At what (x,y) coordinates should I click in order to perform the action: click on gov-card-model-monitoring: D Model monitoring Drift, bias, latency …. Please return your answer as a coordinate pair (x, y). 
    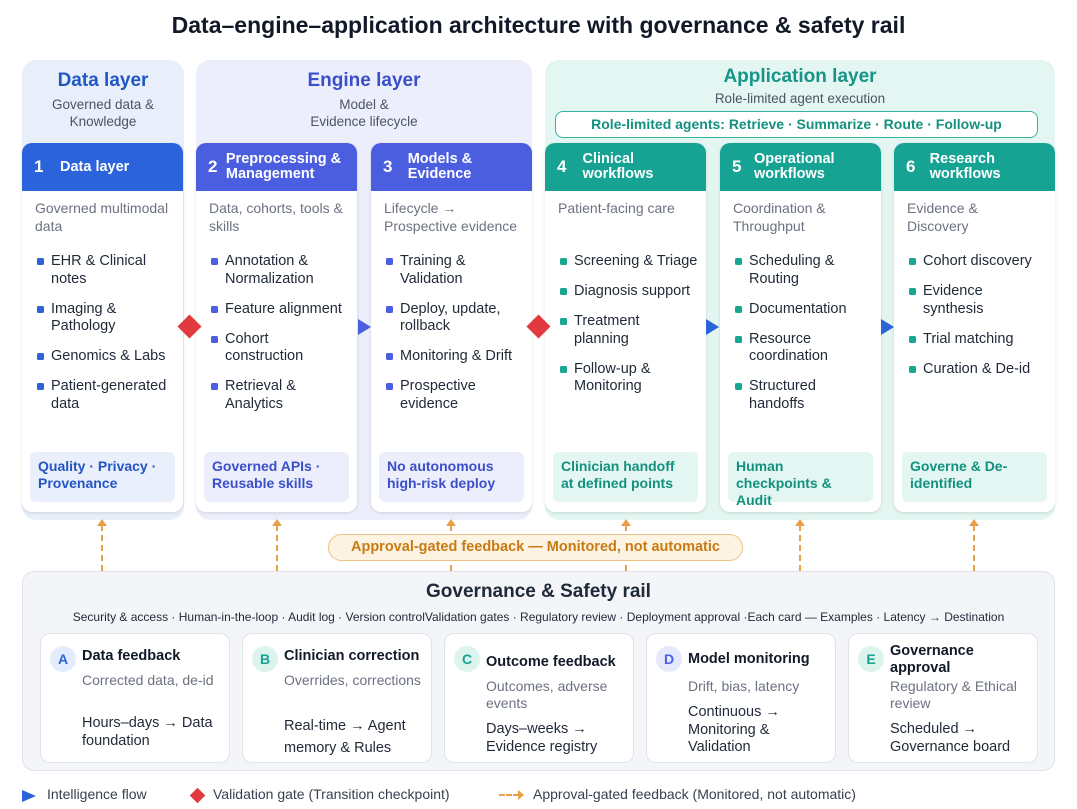
    Looking at the image, I should click on (741, 698).